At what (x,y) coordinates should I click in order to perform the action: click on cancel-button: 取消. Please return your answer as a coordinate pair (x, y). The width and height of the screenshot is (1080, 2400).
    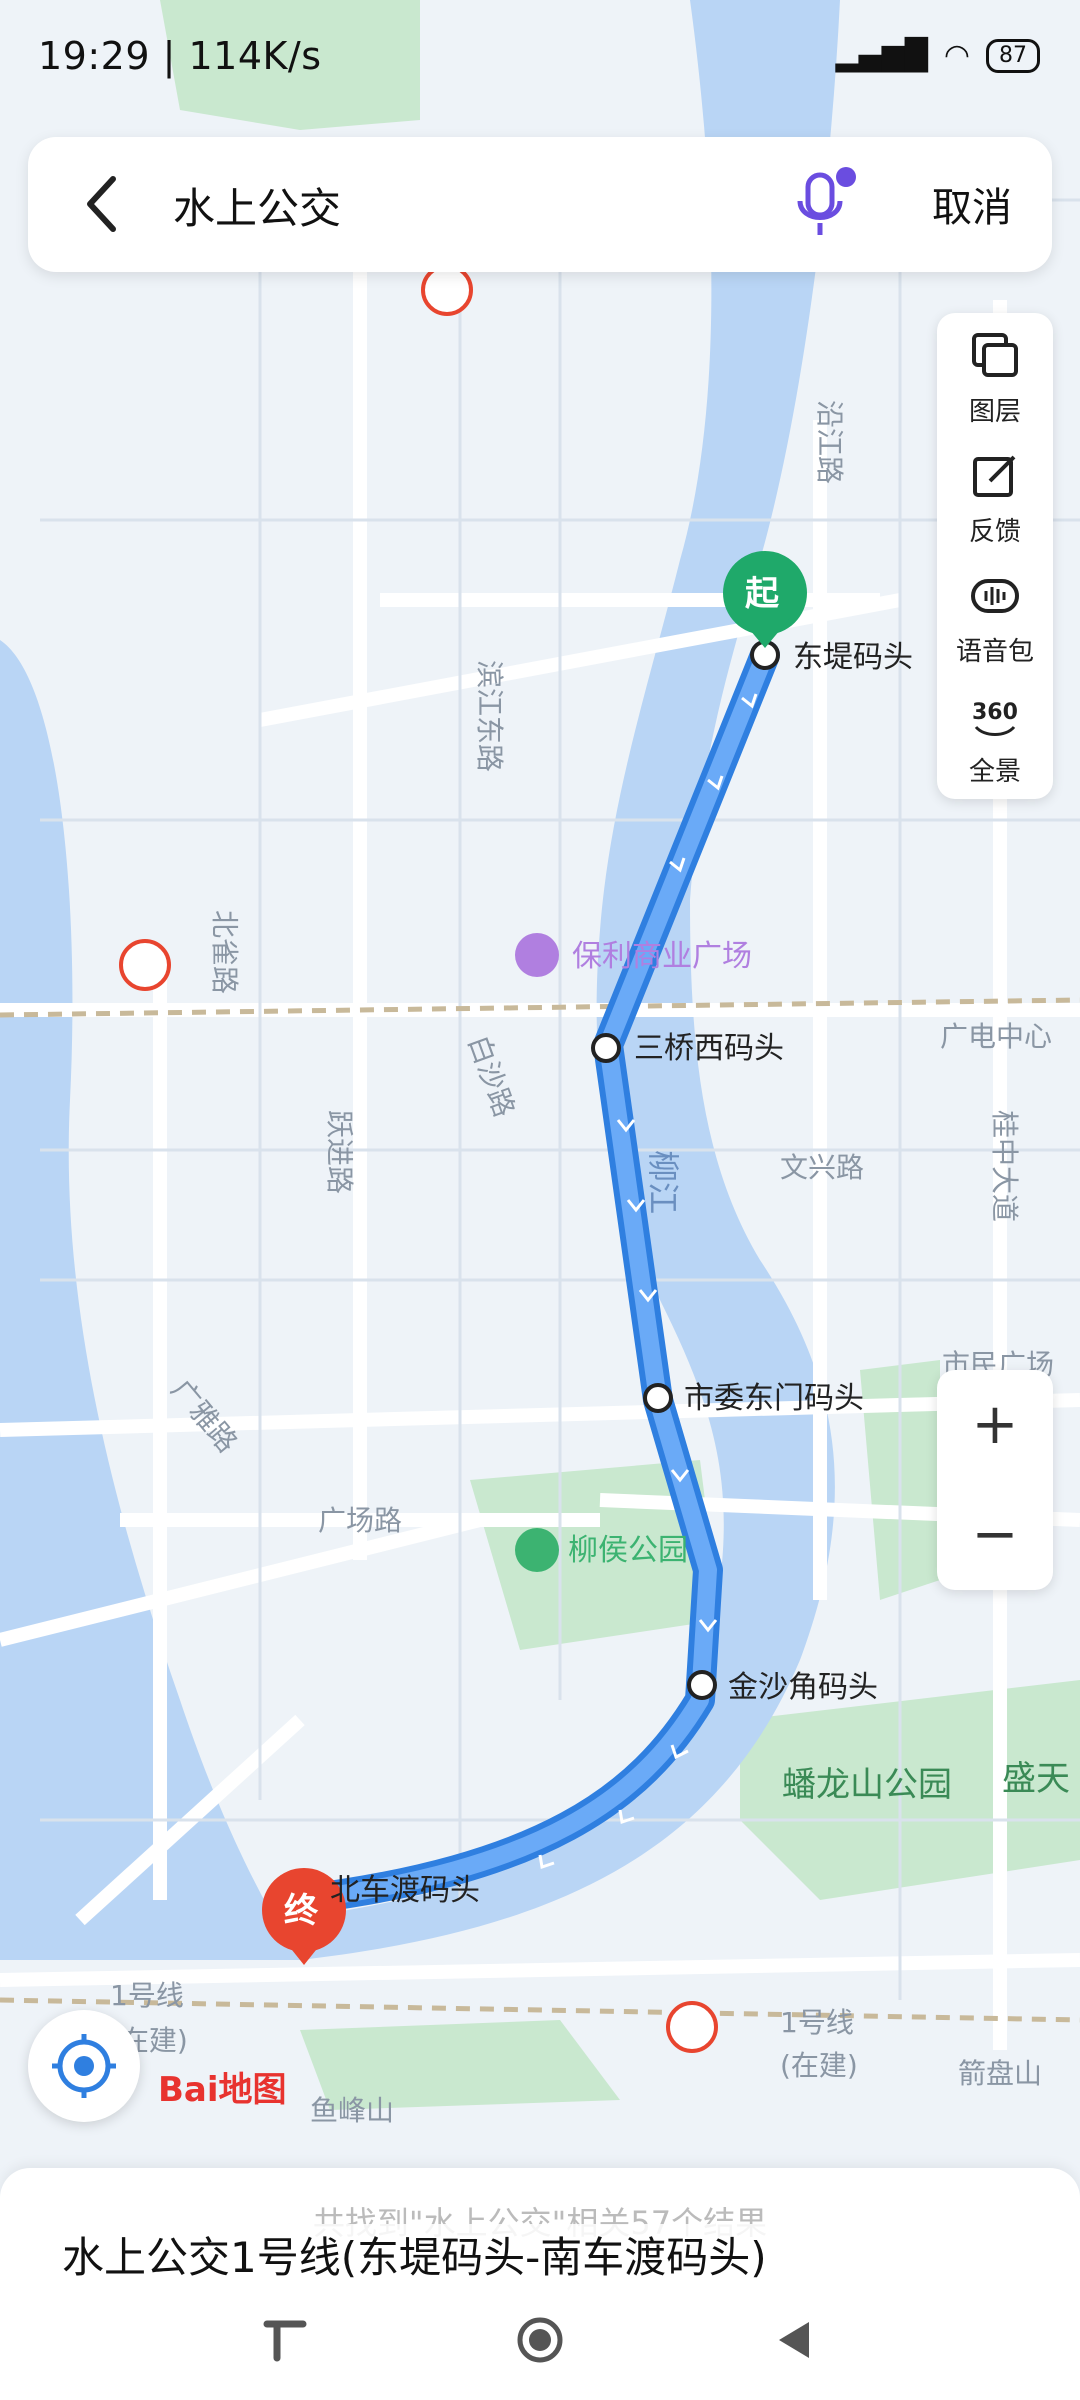
    Looking at the image, I should click on (972, 204).